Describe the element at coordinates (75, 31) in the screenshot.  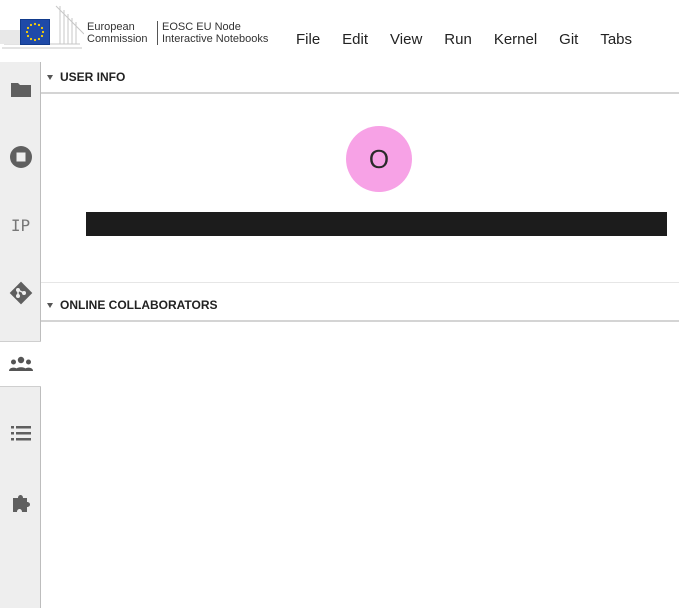
I see `european-commission-logo: European Commission` at that location.